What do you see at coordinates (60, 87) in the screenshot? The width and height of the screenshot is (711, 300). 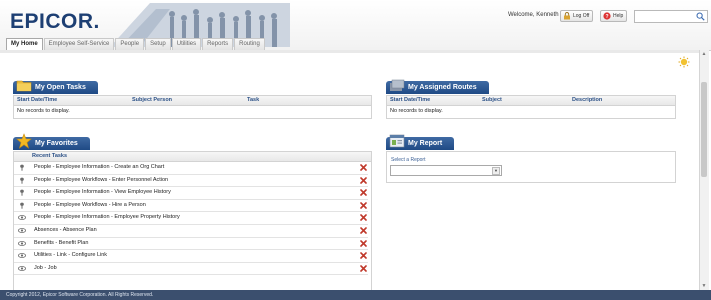 I see `open-tasks-title: My Open Tasks` at bounding box center [60, 87].